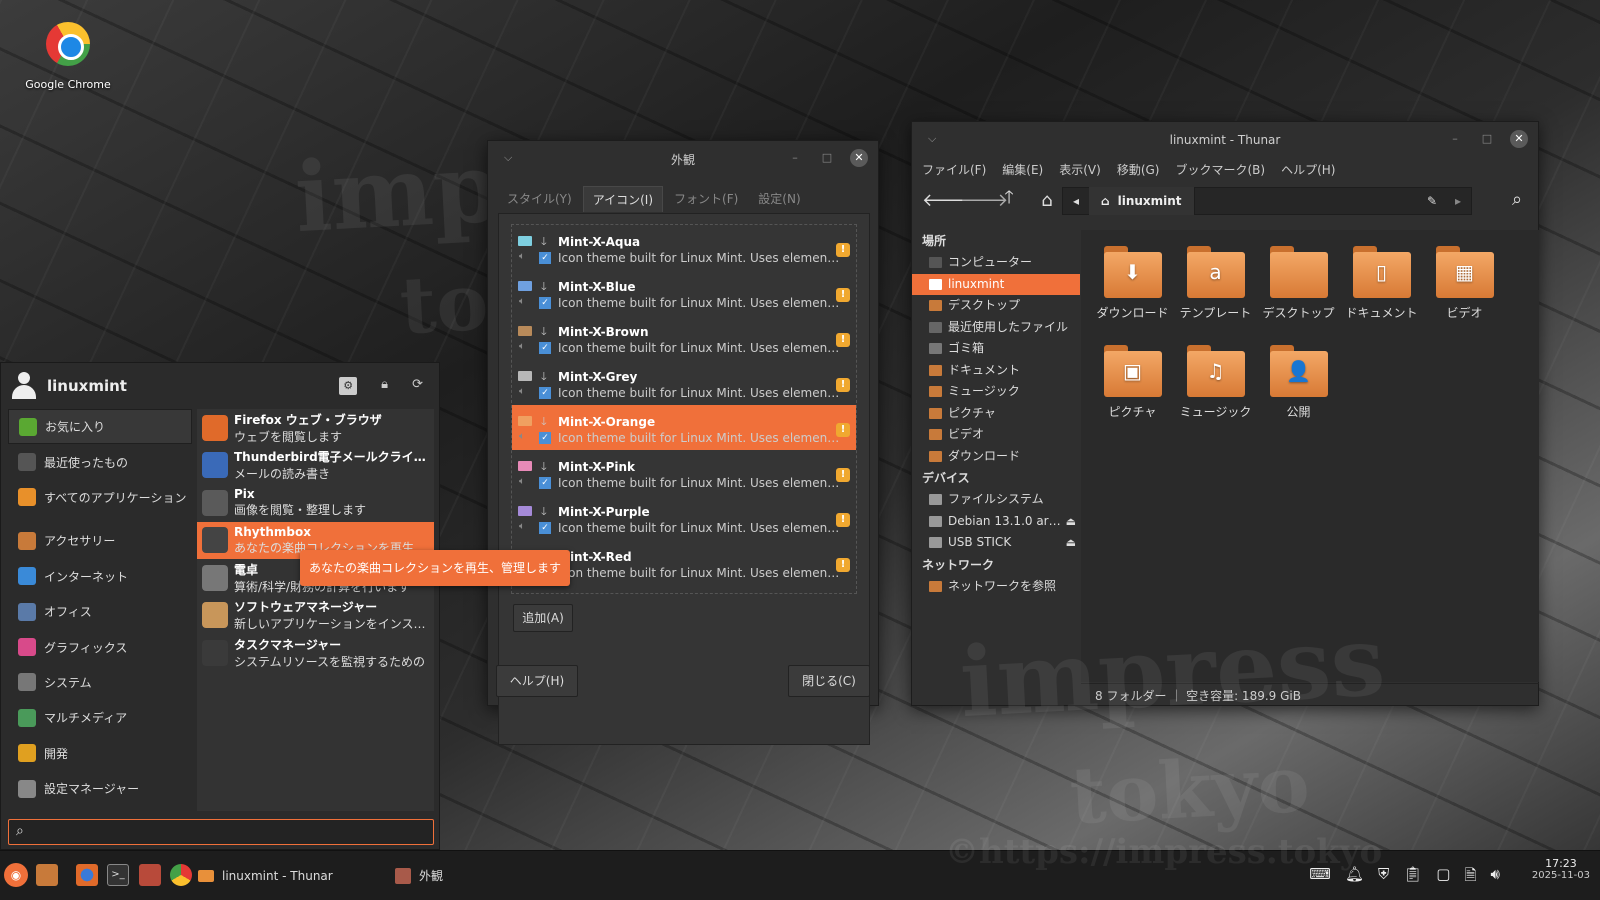 This screenshot has height=900, width=1600. I want to click on sidebar-item: linuxmint, so click(996, 284).